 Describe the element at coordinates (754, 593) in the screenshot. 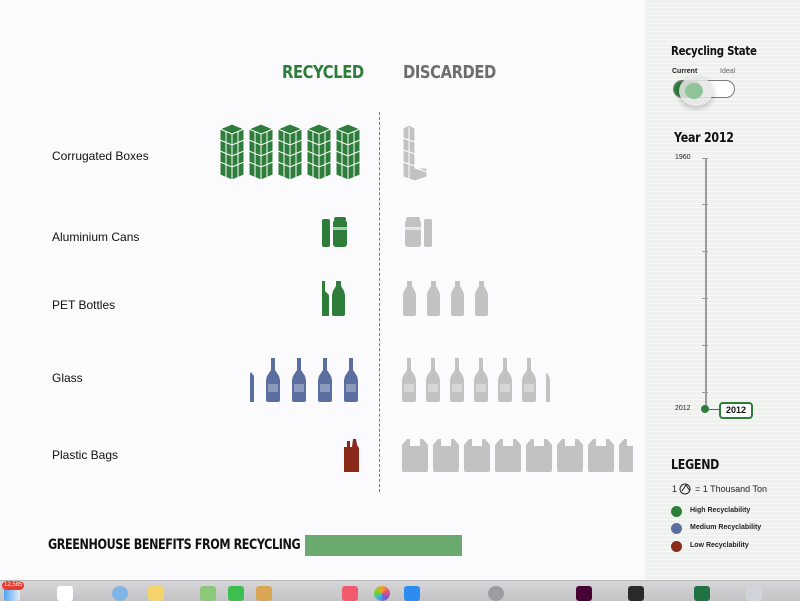

I see `launchpad-icon` at that location.